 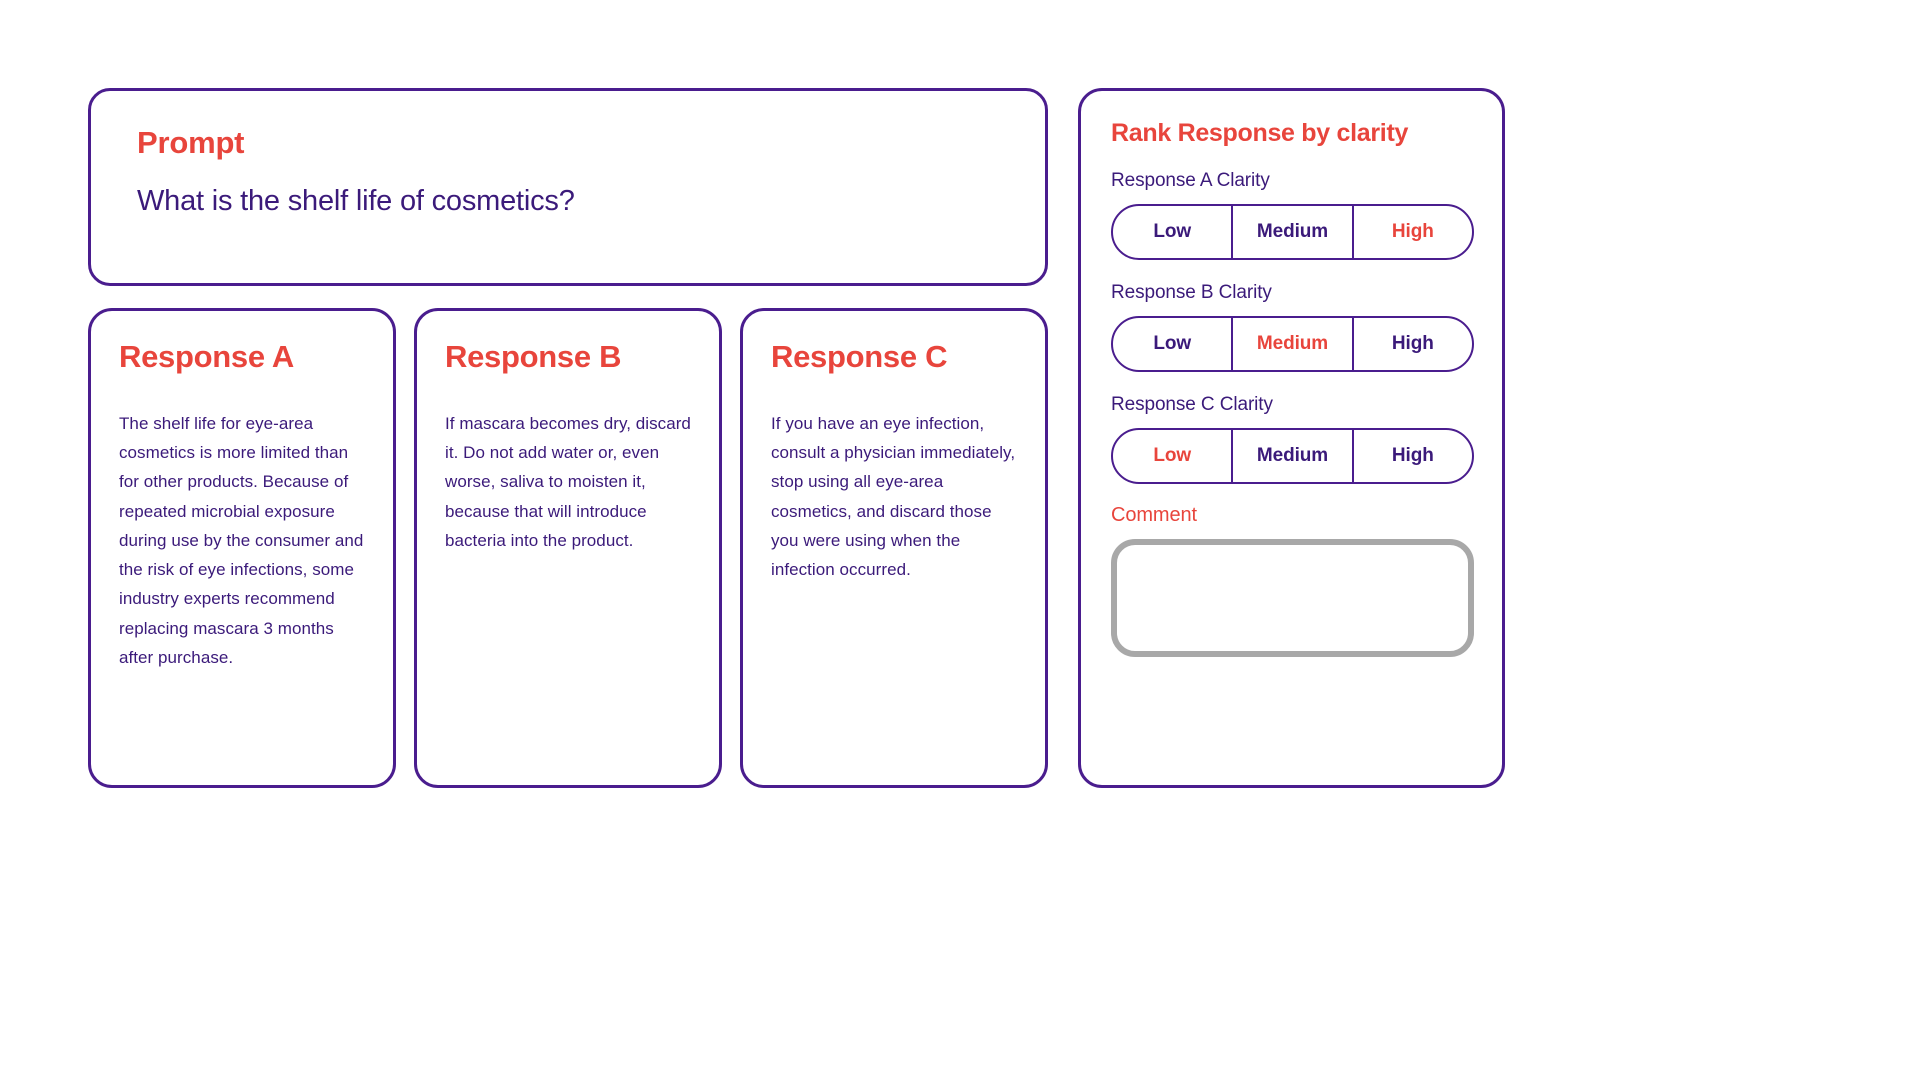 I want to click on clarity-c-option-high: High, so click(x=1411, y=456).